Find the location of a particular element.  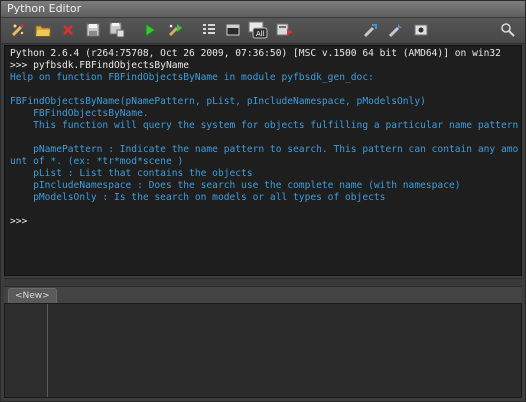

window-button is located at coordinates (233, 30).